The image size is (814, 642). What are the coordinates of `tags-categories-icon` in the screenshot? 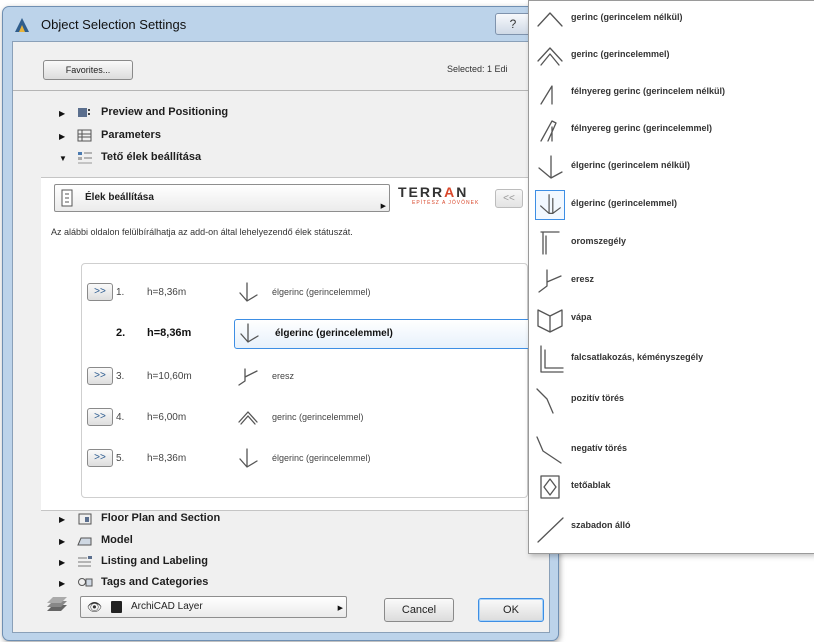 It's located at (85, 582).